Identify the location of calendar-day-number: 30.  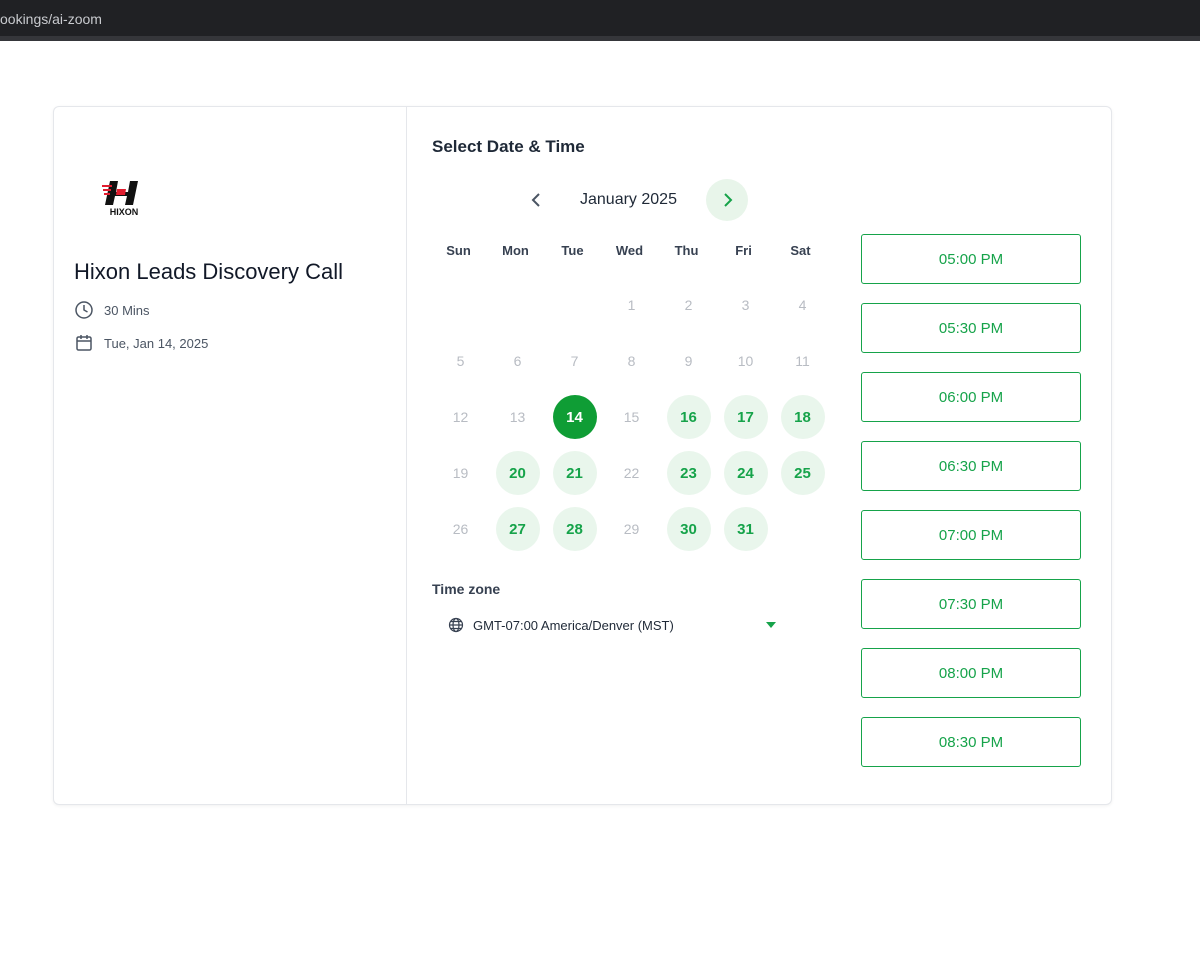
(688, 529).